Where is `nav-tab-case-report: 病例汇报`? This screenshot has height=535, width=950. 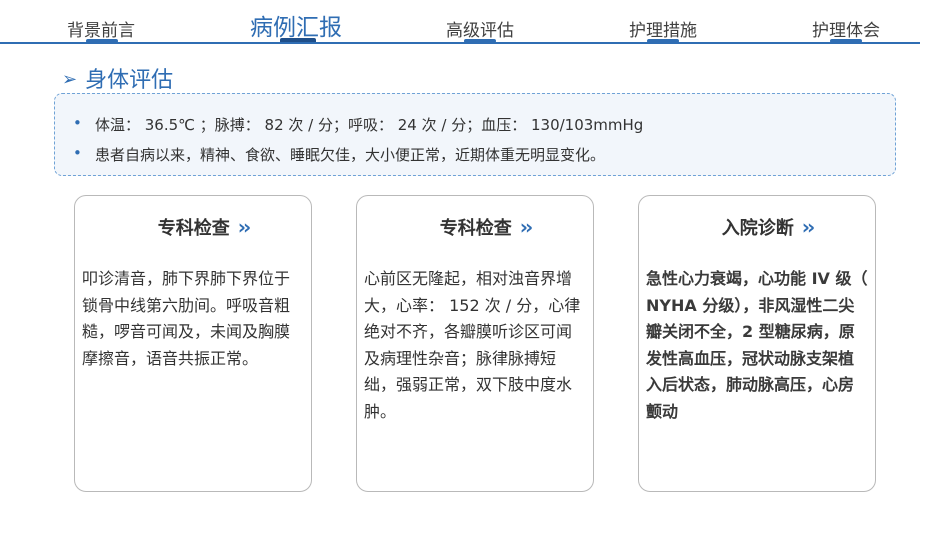 nav-tab-case-report: 病例汇报 is located at coordinates (296, 25).